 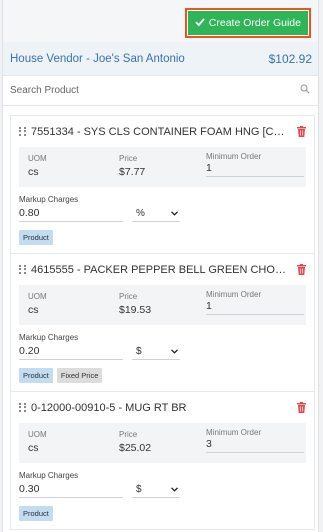 I want to click on create-button-highlight: Create Order Guide, so click(x=247, y=23).